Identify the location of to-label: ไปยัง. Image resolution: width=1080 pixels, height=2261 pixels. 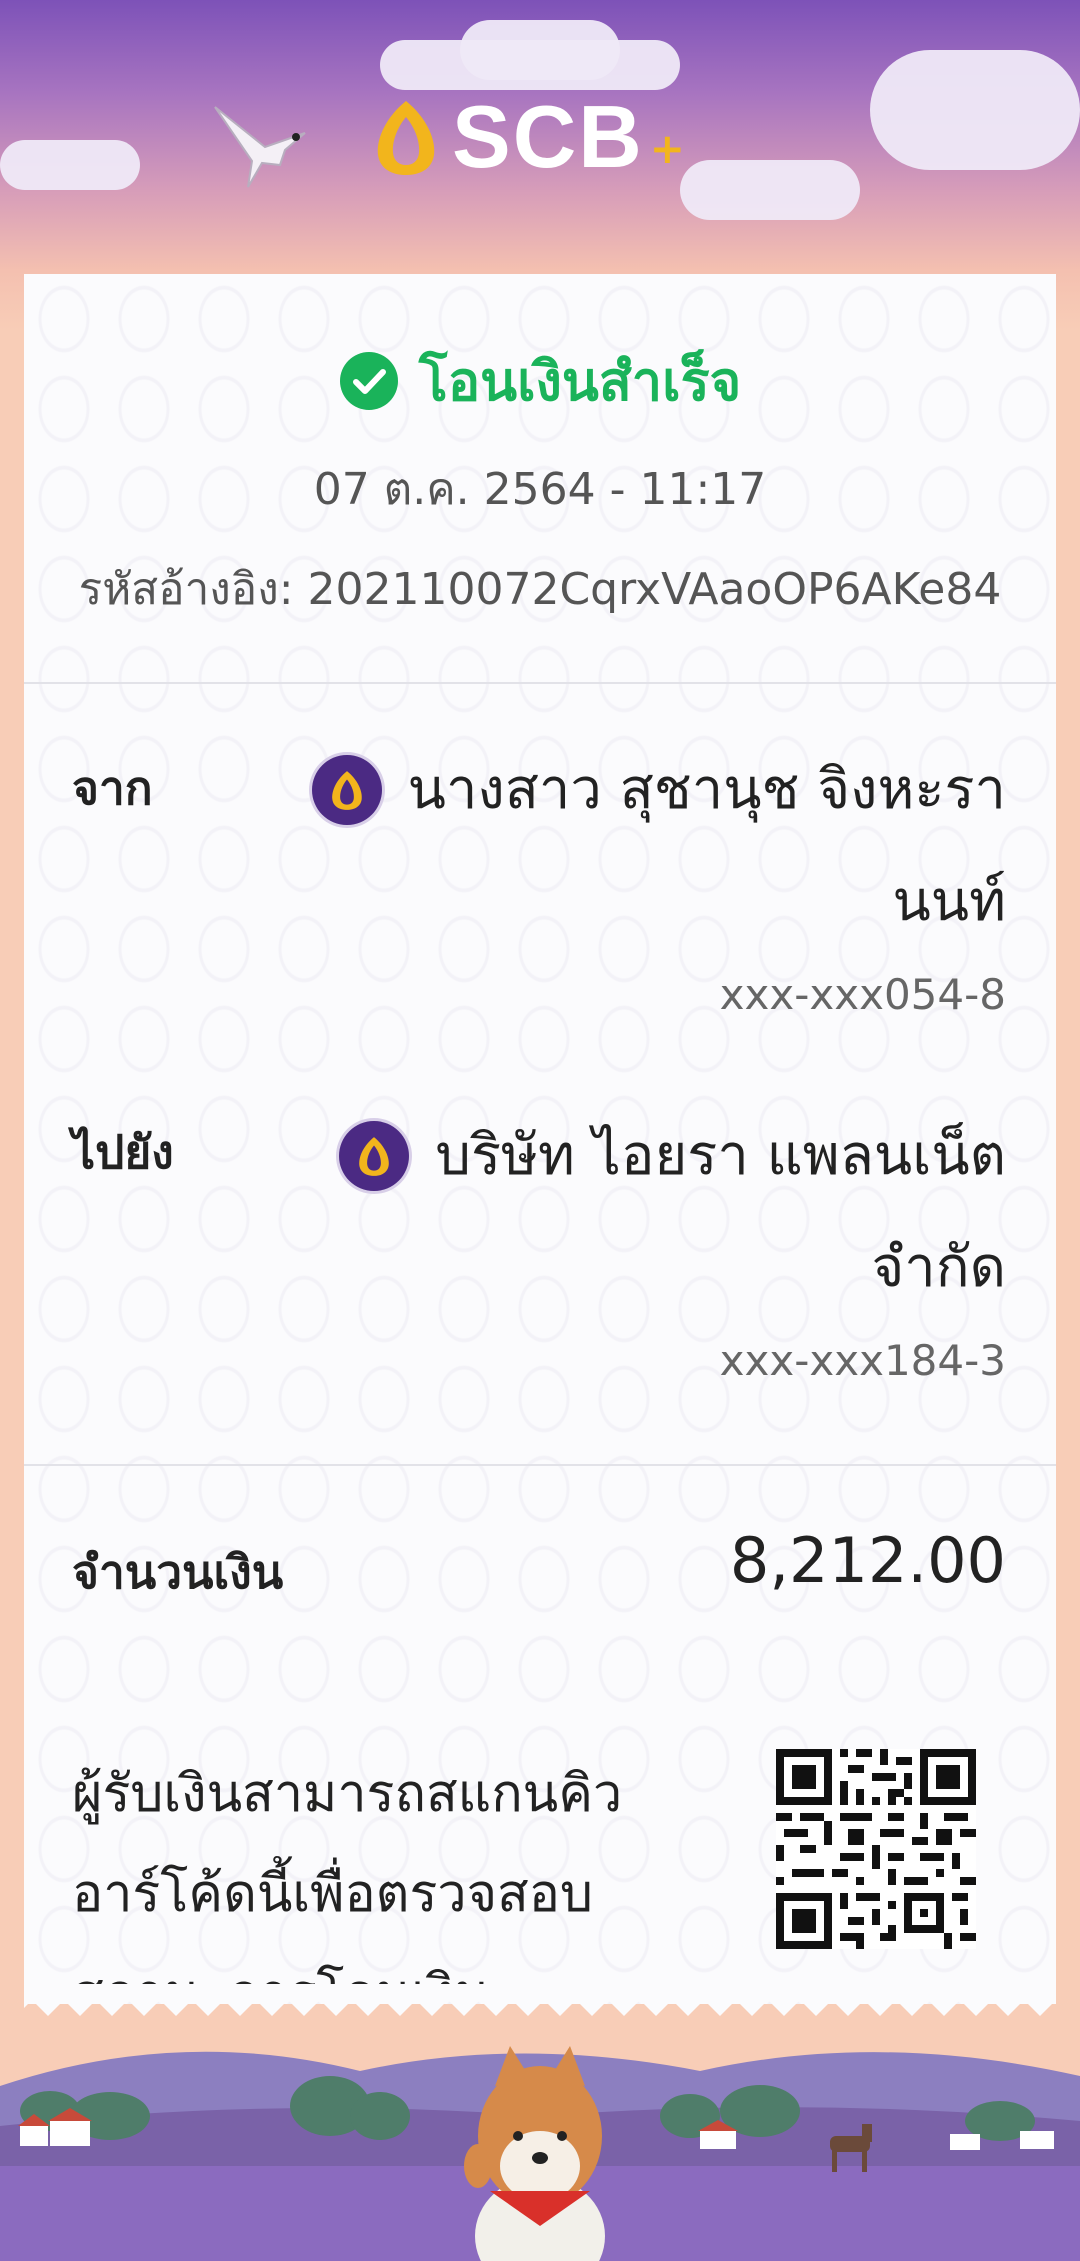
(123, 1152).